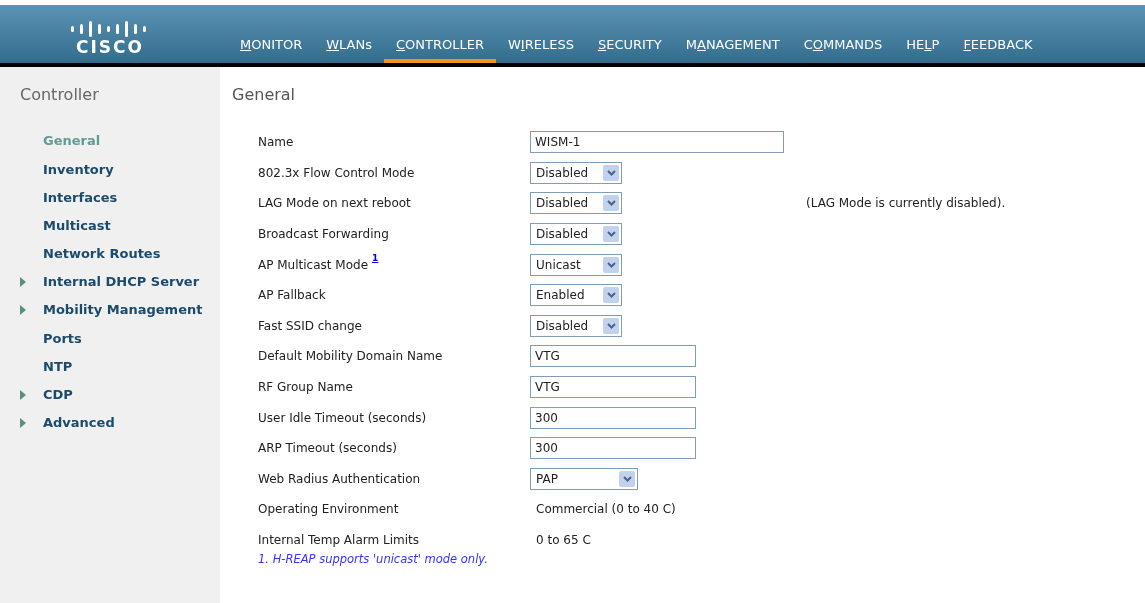 This screenshot has height=603, width=1145. I want to click on sidebar-title: Controller, so click(60, 95).